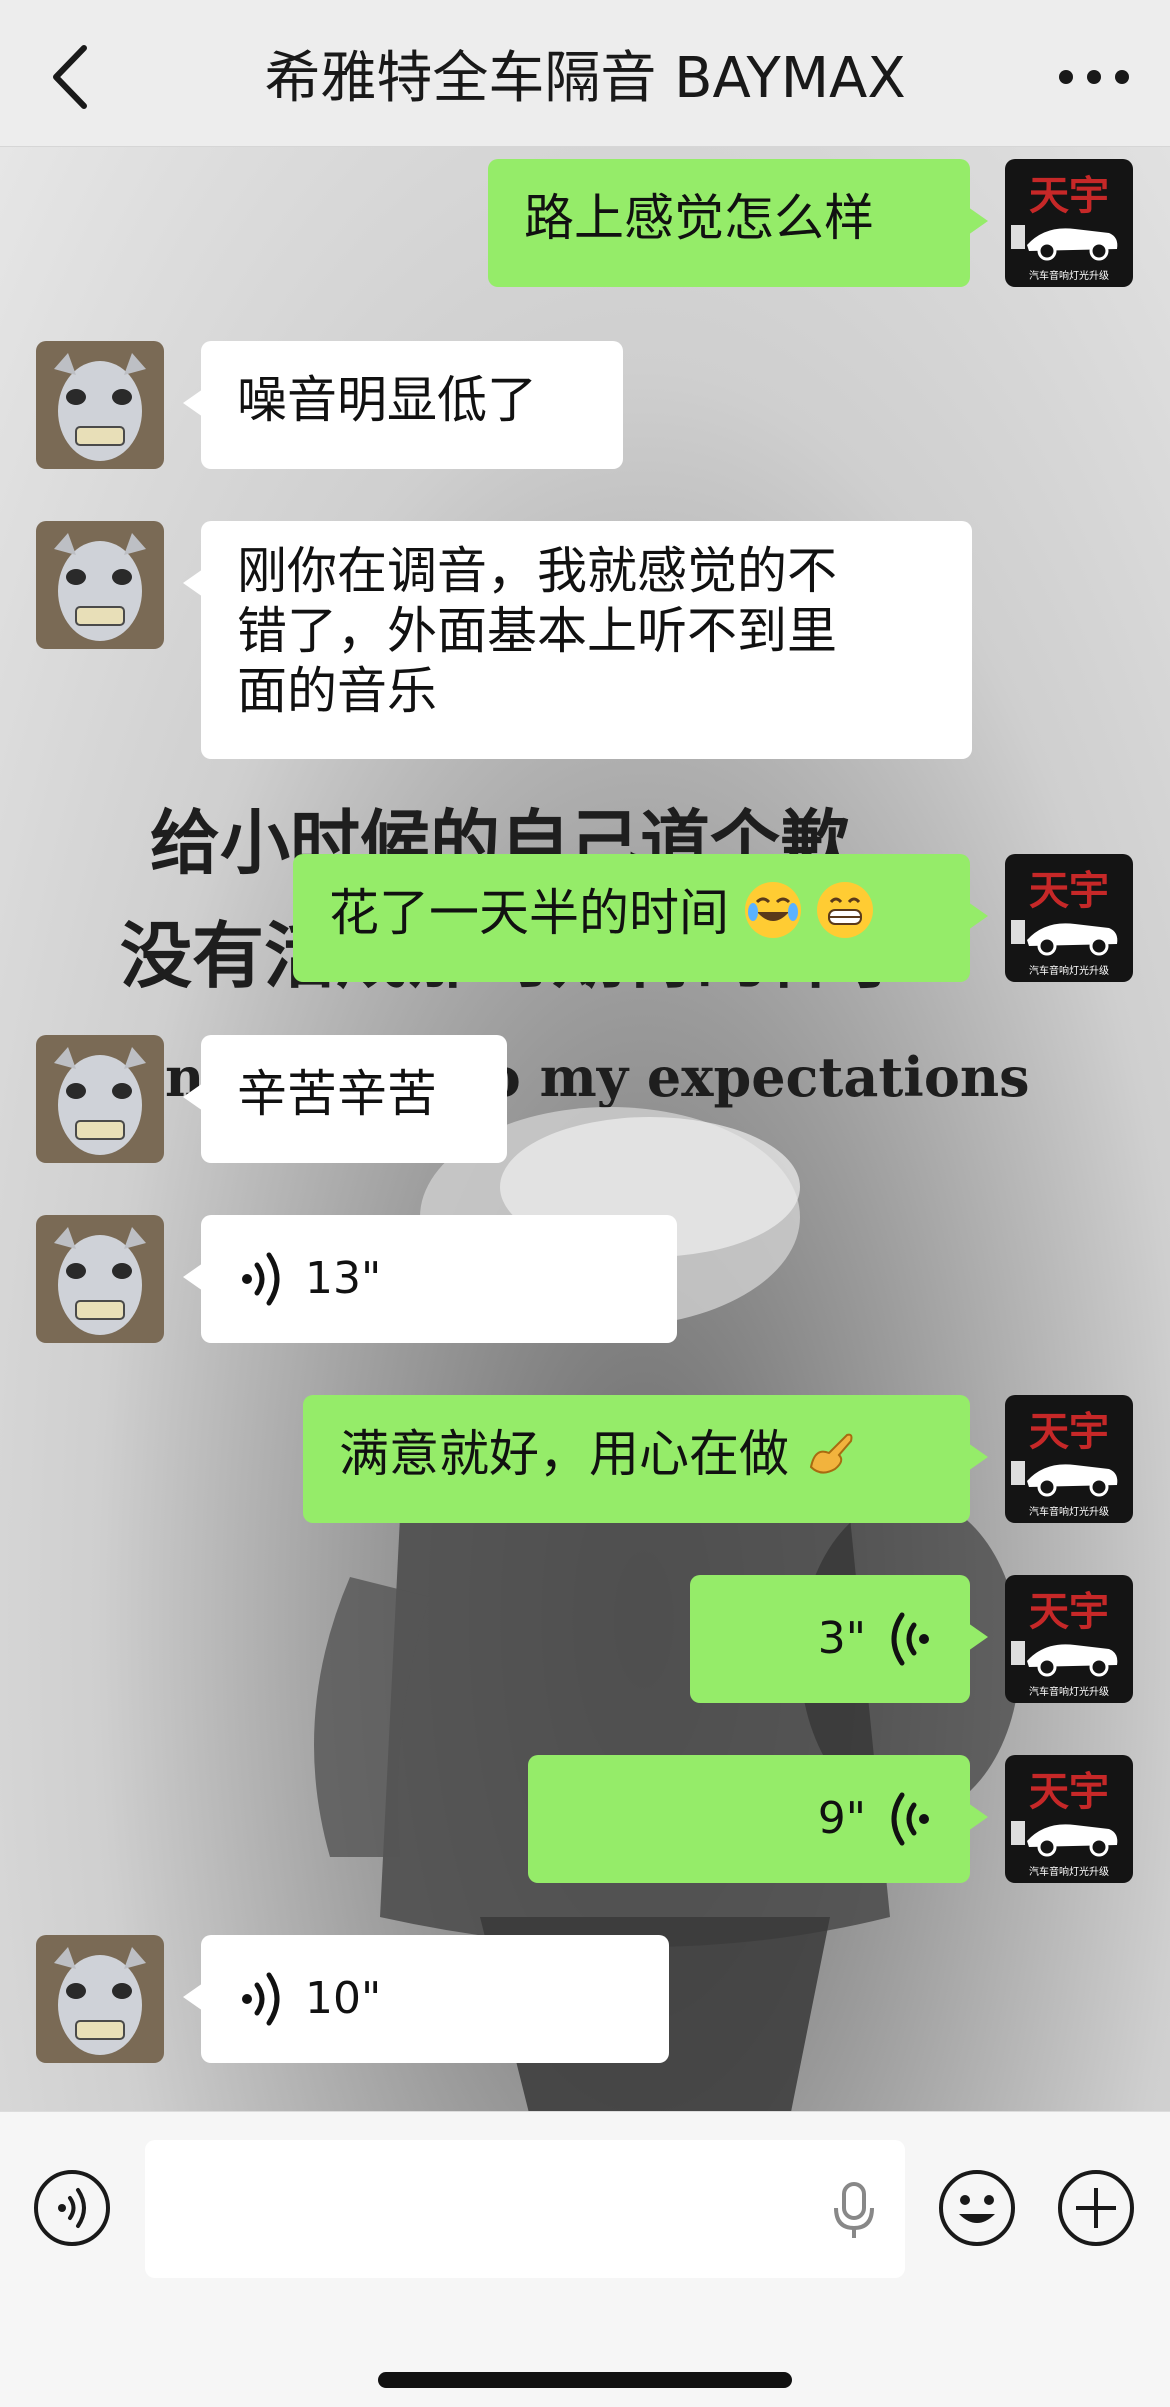 The height and width of the screenshot is (2407, 1170). What do you see at coordinates (343, 1278) in the screenshot?
I see `voice-duration: 13"` at bounding box center [343, 1278].